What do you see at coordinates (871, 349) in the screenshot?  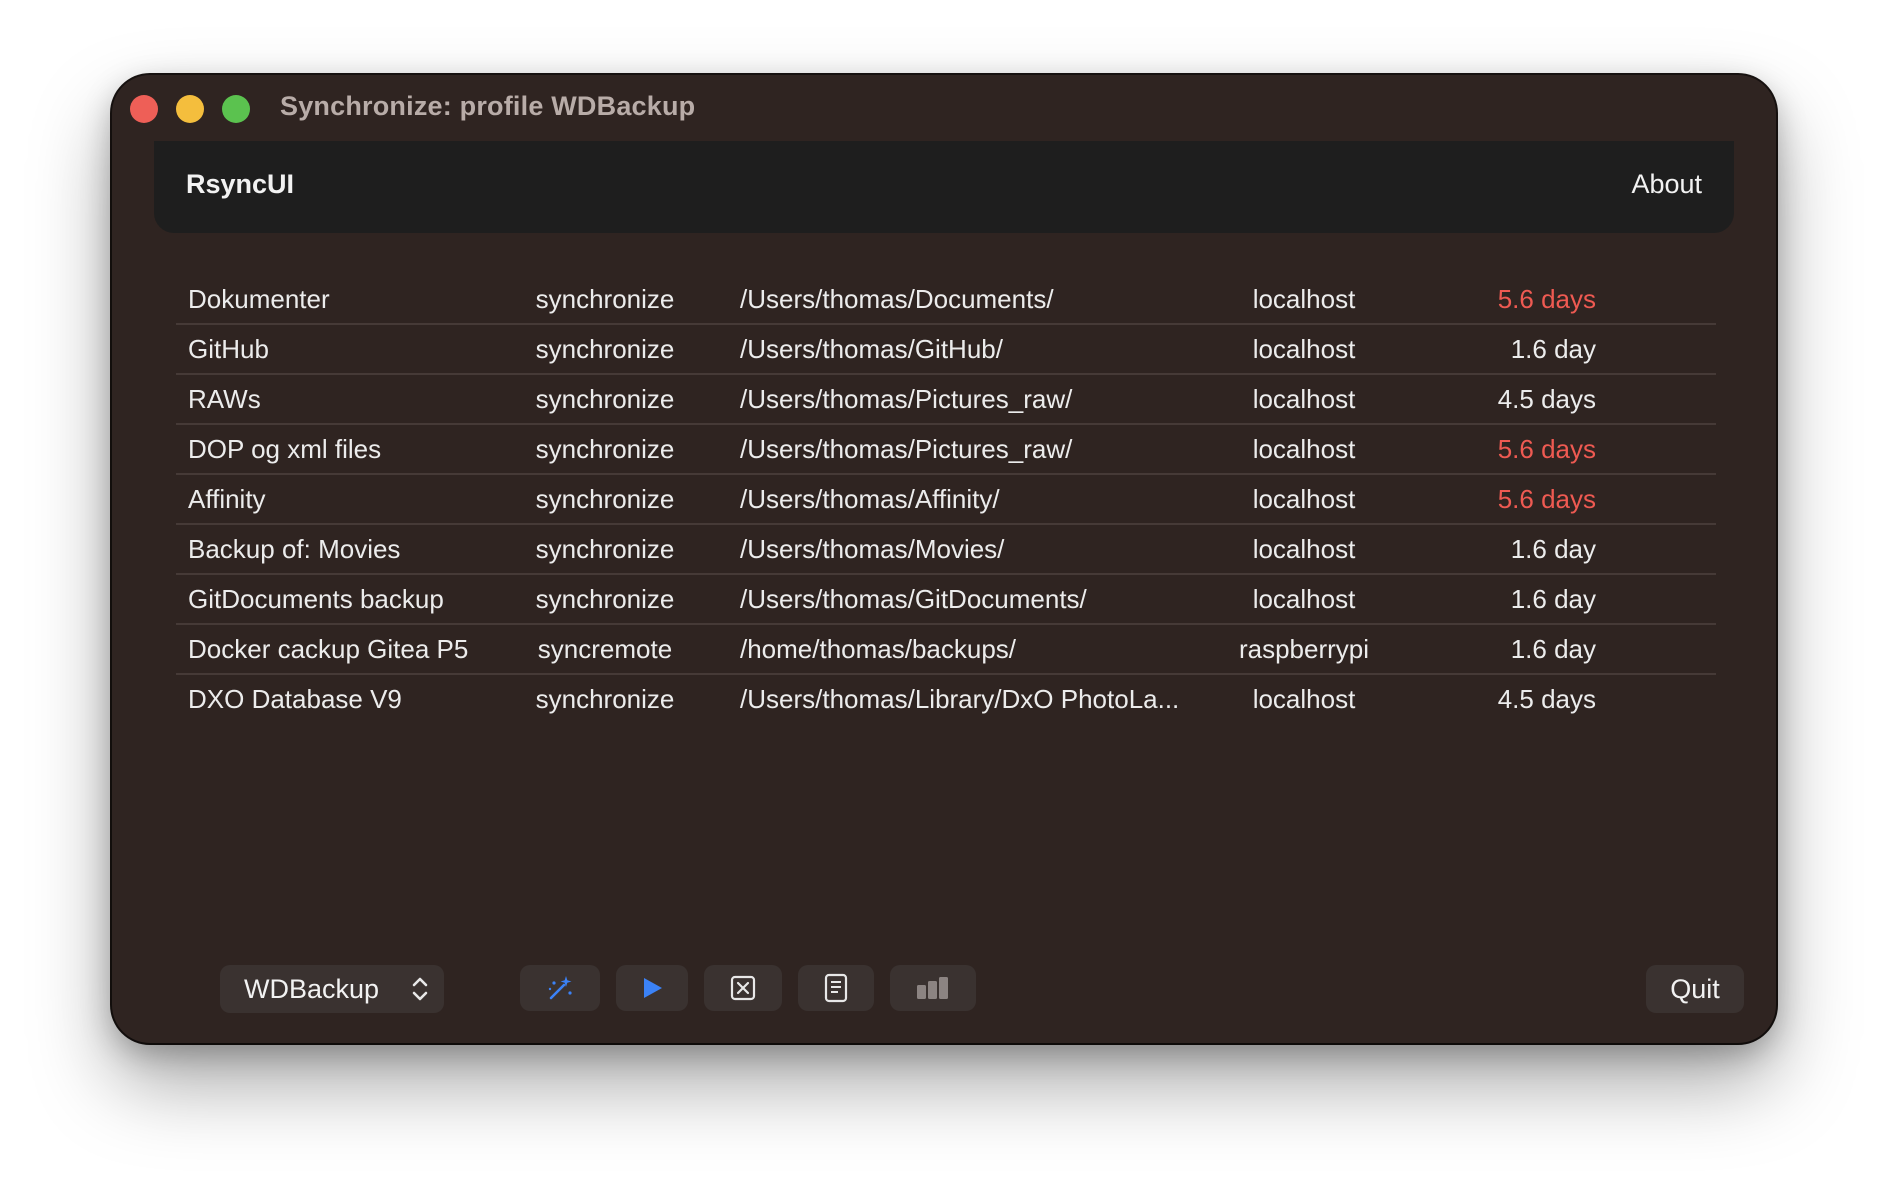 I see `task-local-path: /Users/thomas/GitHub/` at bounding box center [871, 349].